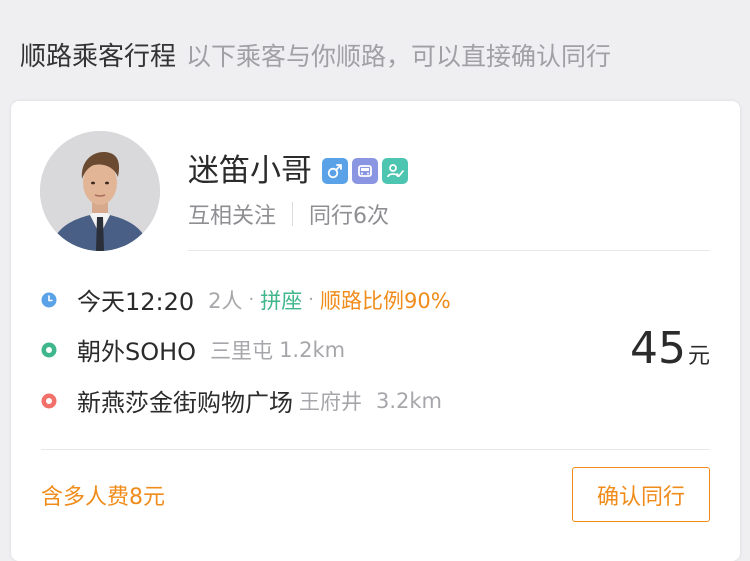  What do you see at coordinates (225, 300) in the screenshot?
I see `passenger-count: 2人` at bounding box center [225, 300].